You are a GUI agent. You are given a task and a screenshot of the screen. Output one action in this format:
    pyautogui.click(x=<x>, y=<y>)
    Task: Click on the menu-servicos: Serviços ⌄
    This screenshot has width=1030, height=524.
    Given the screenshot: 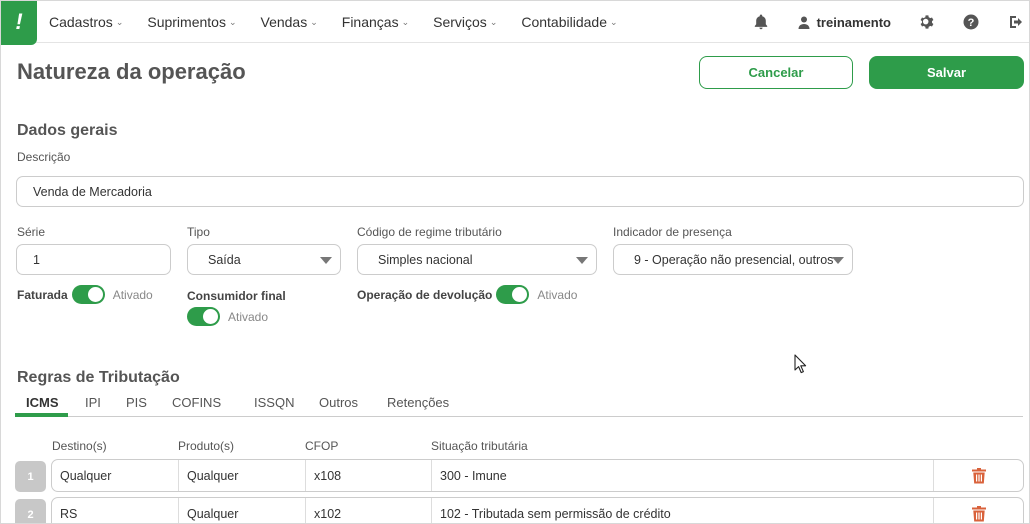 What is the action you would take?
    pyautogui.click(x=465, y=22)
    